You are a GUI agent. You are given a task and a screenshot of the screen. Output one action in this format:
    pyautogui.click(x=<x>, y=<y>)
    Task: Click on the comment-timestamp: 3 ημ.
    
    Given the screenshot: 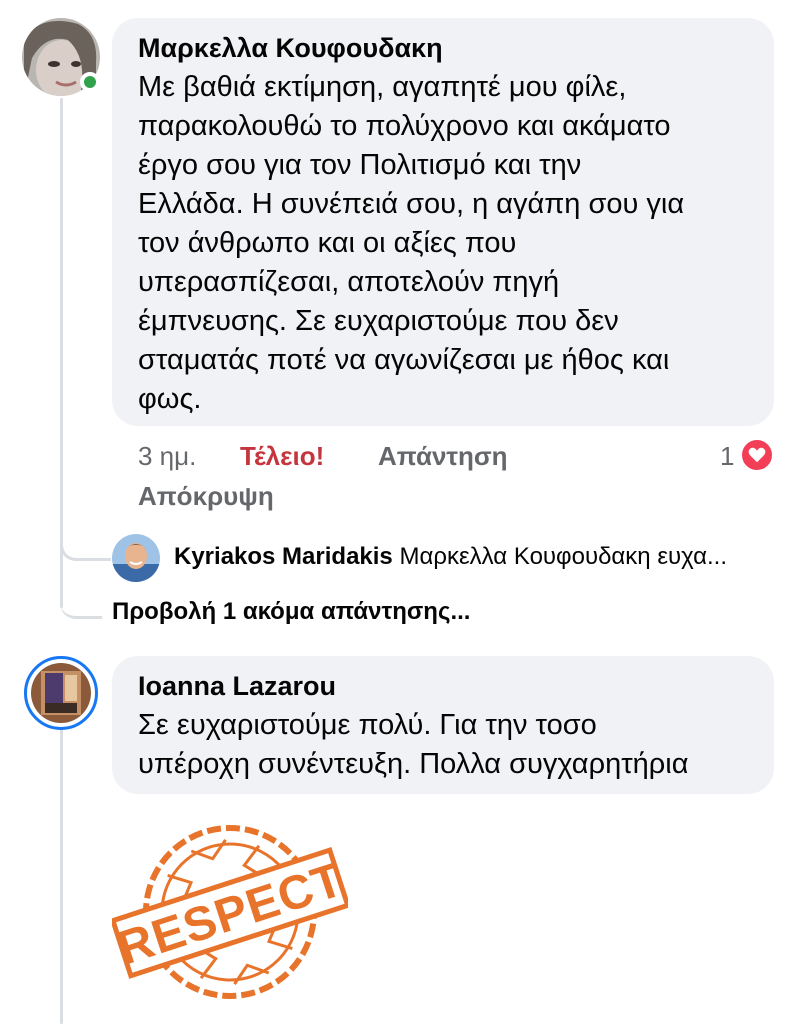 What is the action you would take?
    pyautogui.click(x=167, y=456)
    